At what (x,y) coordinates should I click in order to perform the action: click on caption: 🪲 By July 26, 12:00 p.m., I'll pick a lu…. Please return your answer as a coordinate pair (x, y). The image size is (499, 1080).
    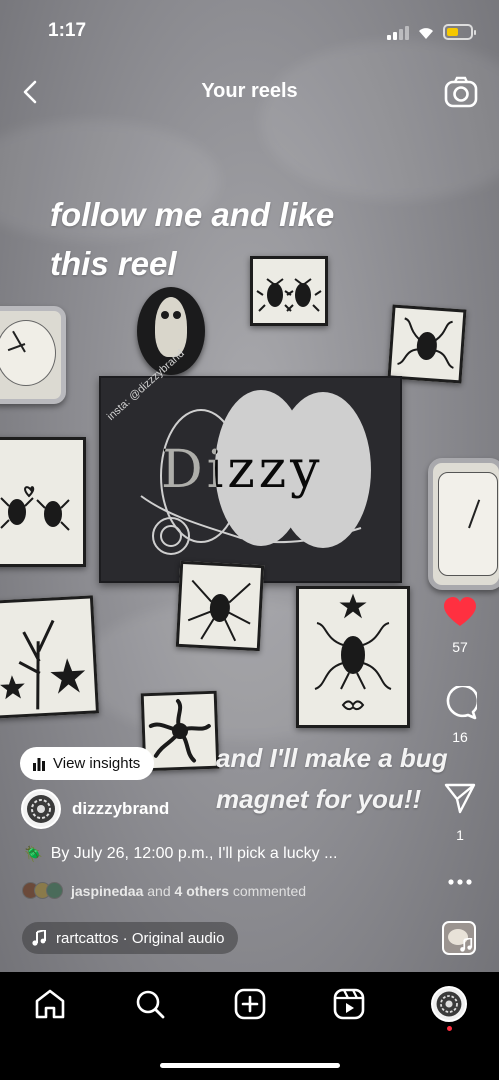
    Looking at the image, I should click on (180, 854).